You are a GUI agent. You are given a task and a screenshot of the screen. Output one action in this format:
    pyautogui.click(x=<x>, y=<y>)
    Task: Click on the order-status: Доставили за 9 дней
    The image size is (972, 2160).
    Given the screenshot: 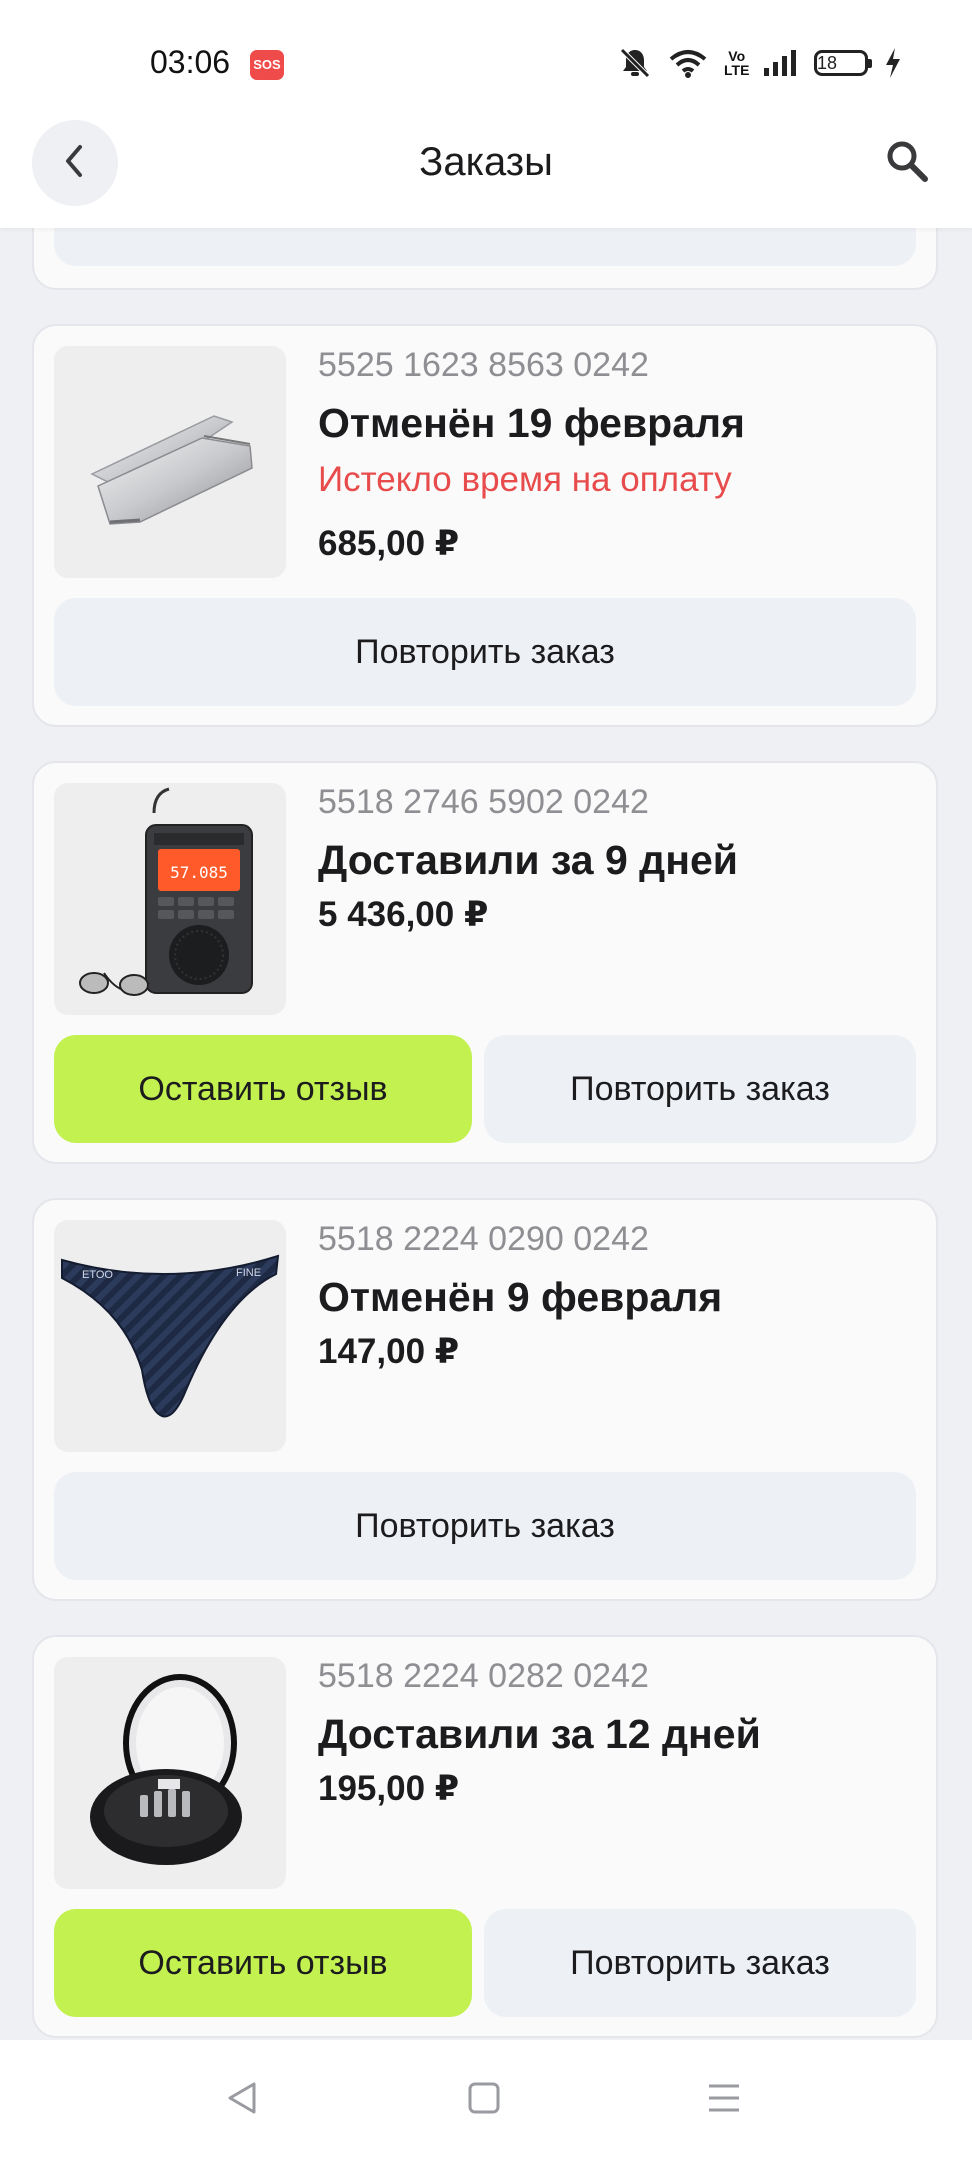 What is the action you would take?
    pyautogui.click(x=528, y=860)
    